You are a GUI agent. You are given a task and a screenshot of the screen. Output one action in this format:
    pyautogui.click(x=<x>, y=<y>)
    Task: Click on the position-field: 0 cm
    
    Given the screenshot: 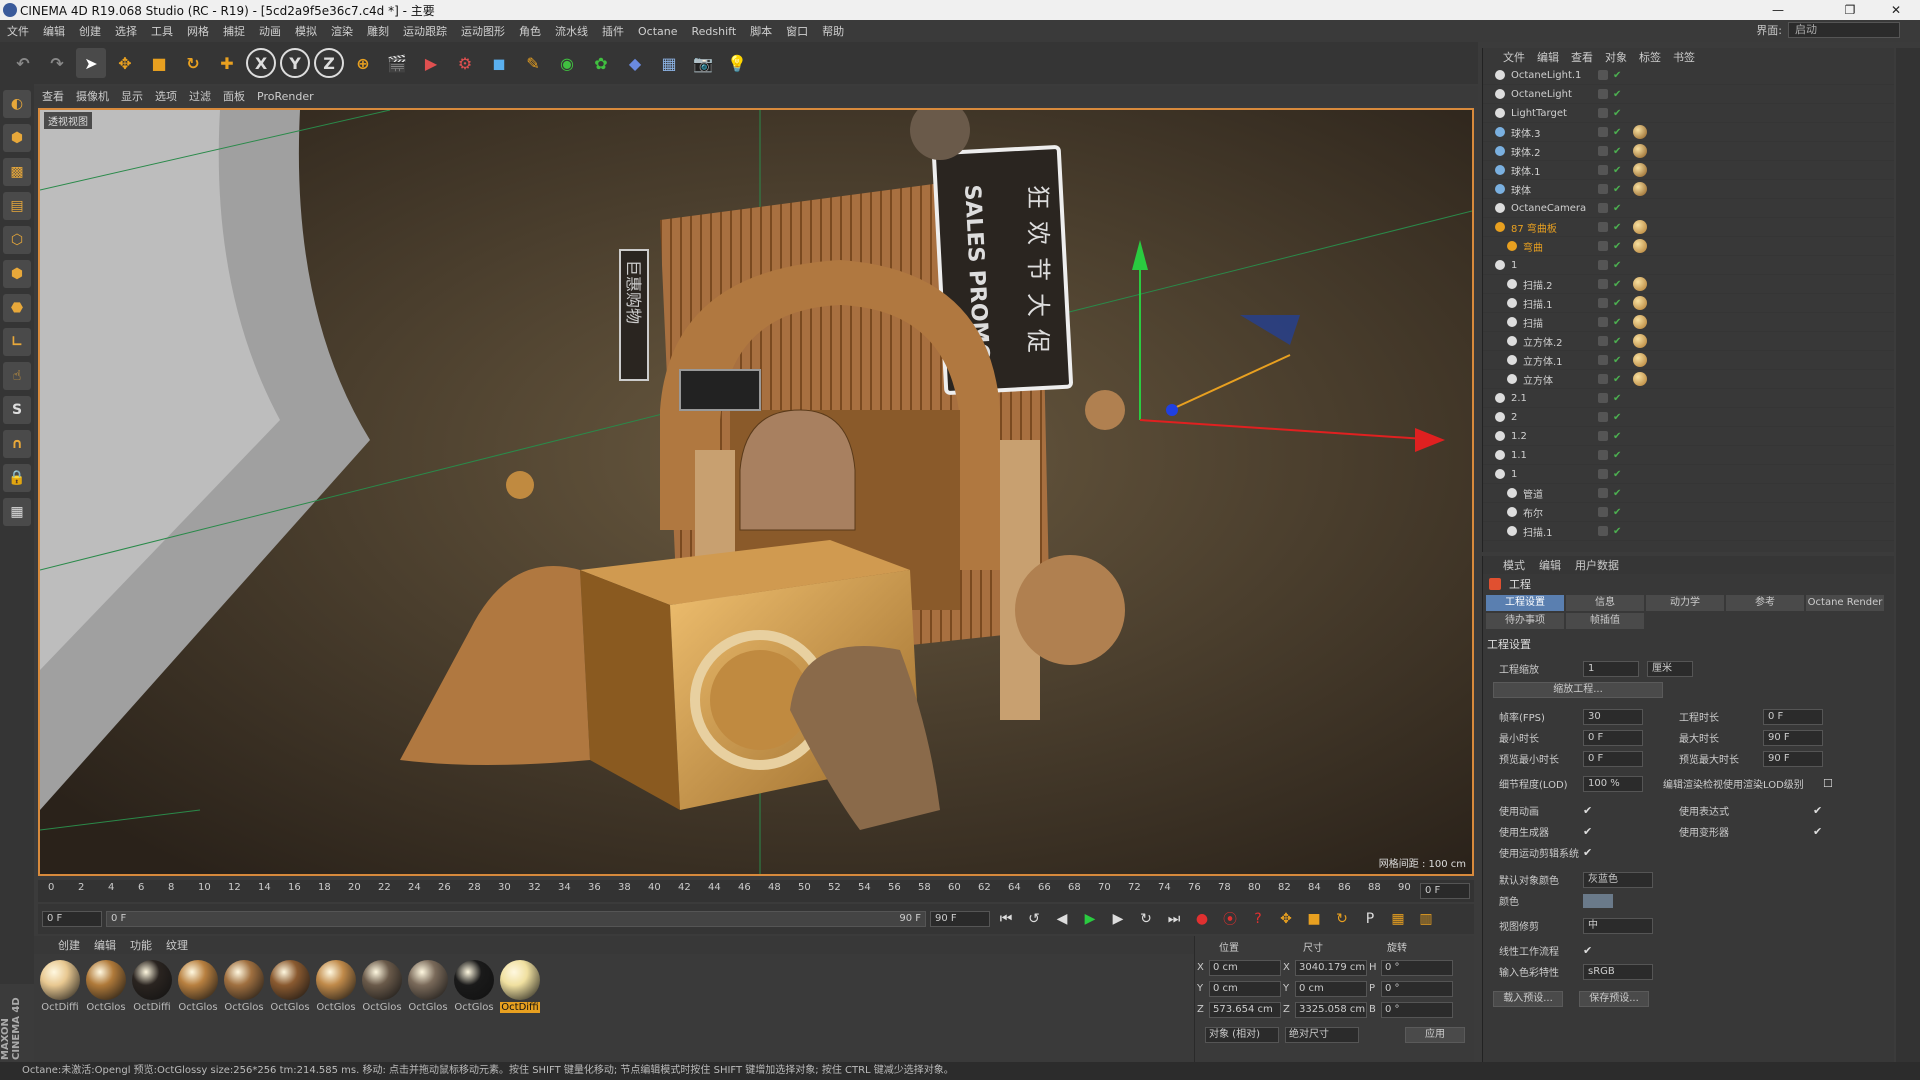 What is the action you would take?
    pyautogui.click(x=1245, y=967)
    